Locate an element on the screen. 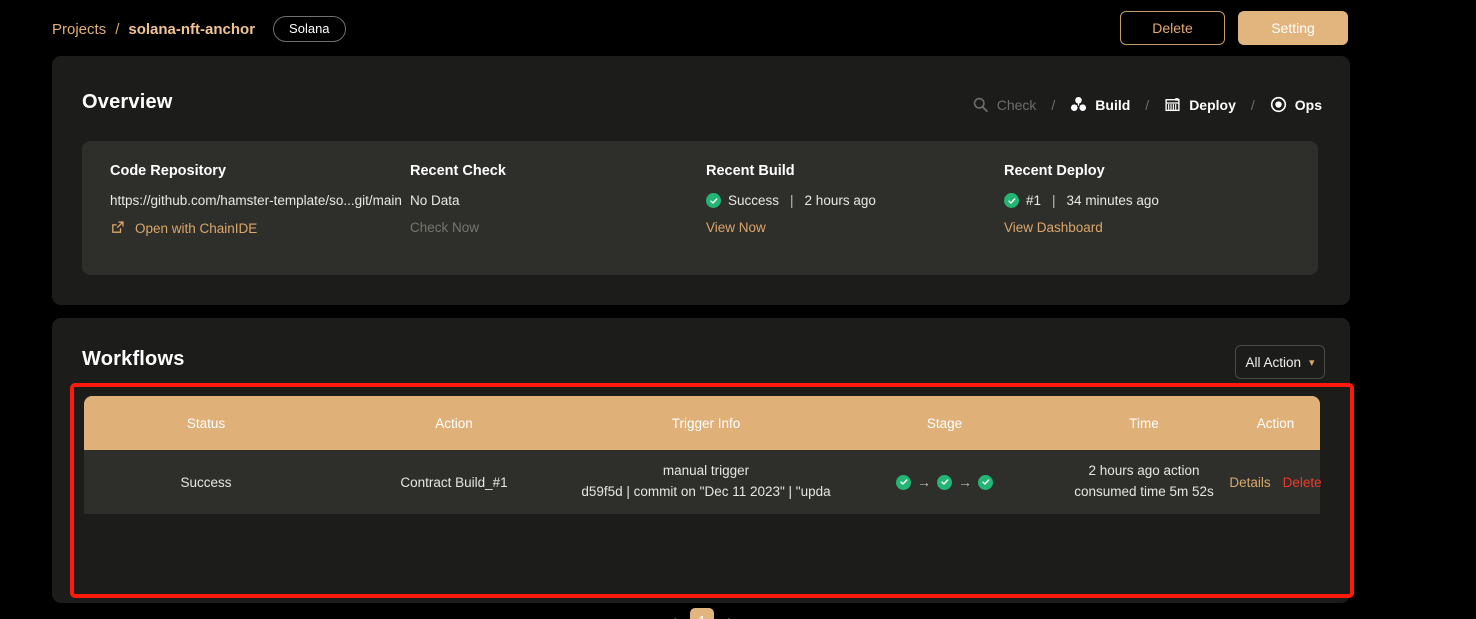 The height and width of the screenshot is (619, 1476). nav-item-ops: Ops is located at coordinates (1296, 104).